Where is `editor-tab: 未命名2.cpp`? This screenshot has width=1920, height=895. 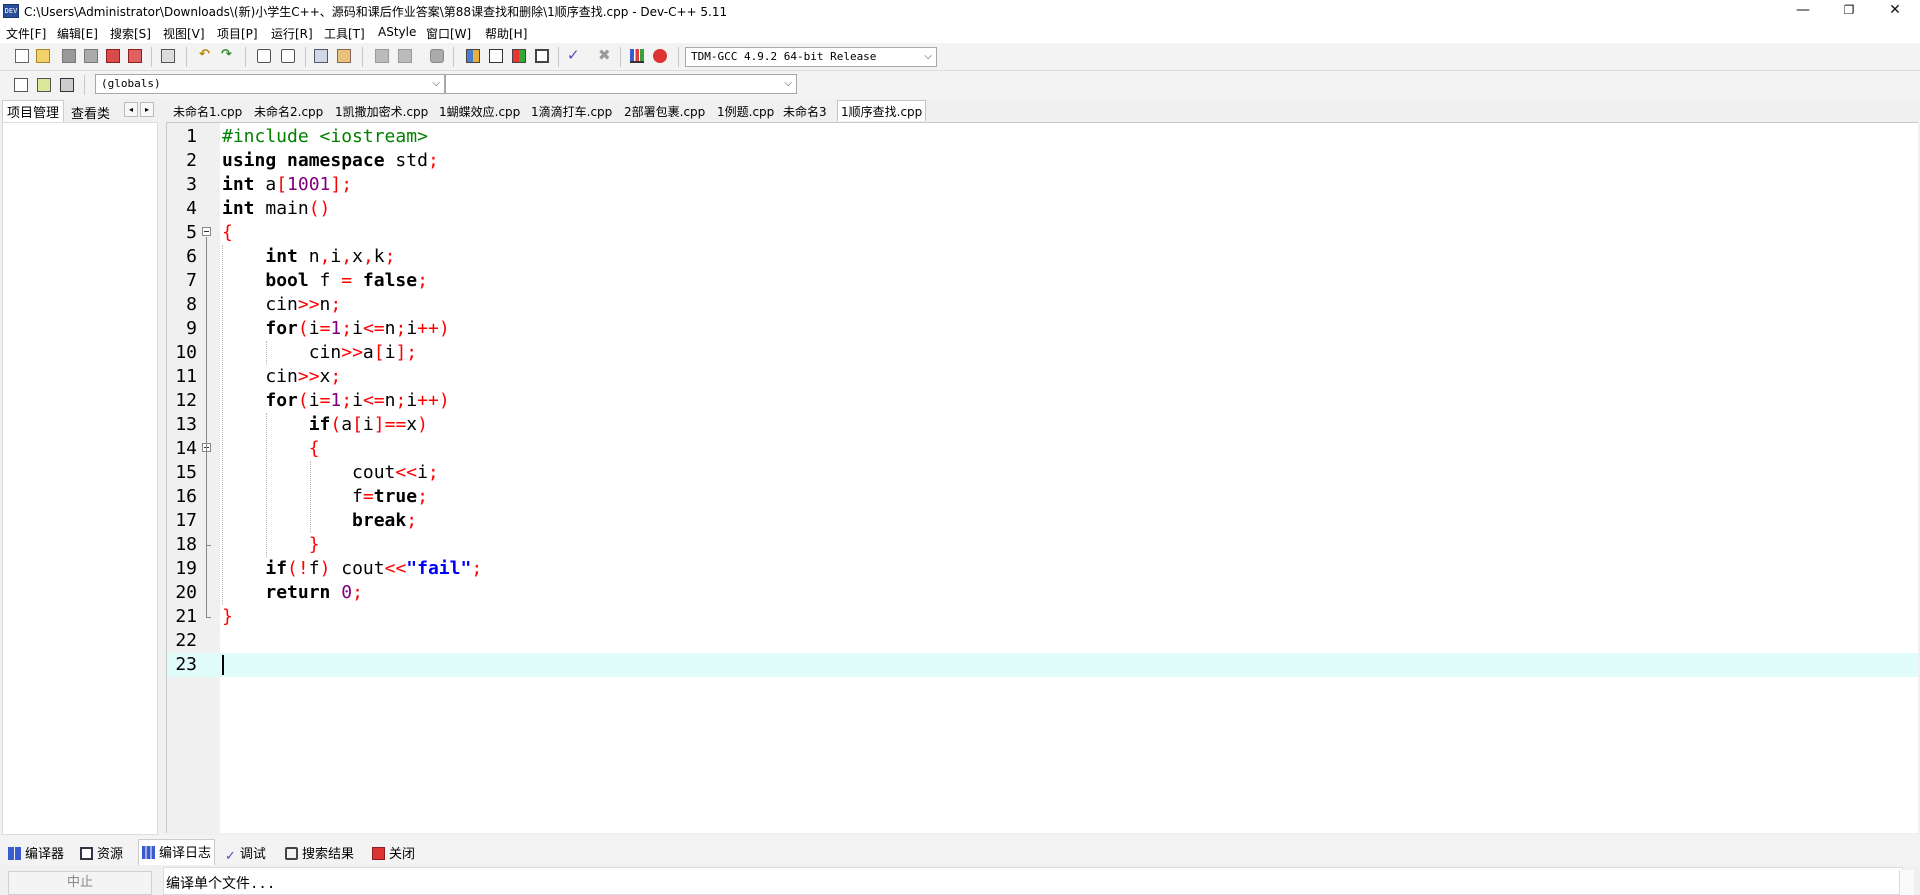 editor-tab: 未命名2.cpp is located at coordinates (288, 111).